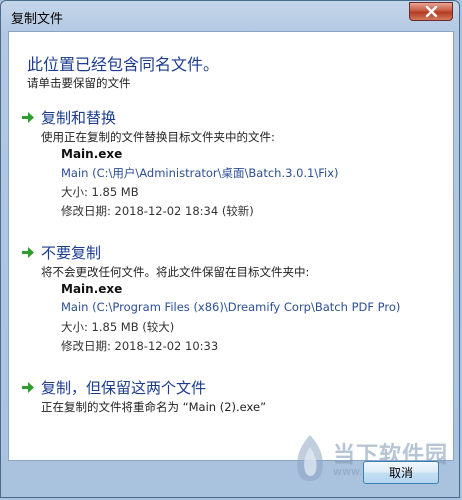  Describe the element at coordinates (124, 388) in the screenshot. I see `option-title: 复制，但保留这两个文件` at that location.